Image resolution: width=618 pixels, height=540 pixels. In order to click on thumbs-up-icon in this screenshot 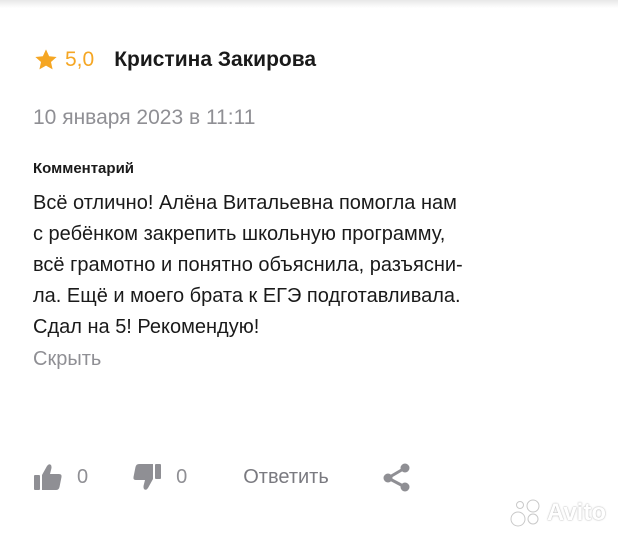, I will do `click(48, 477)`.